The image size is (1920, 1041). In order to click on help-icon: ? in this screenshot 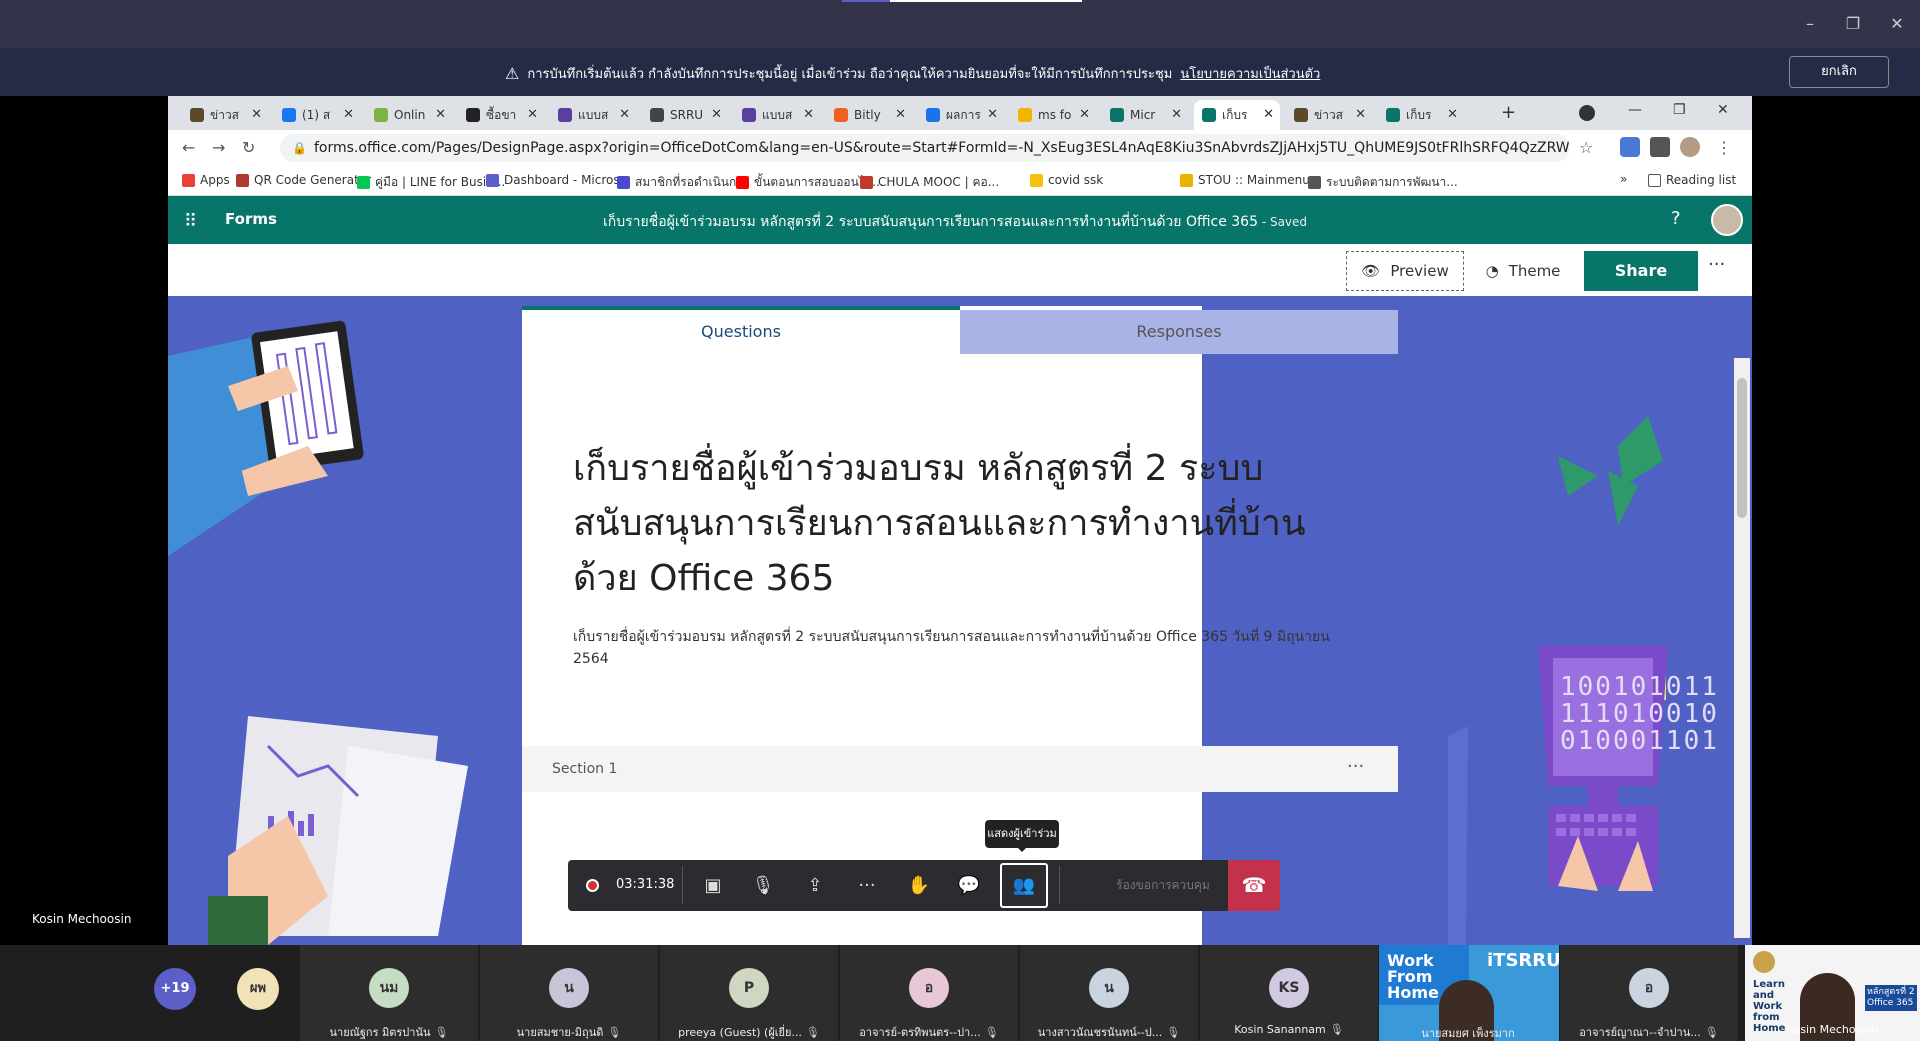, I will do `click(1676, 218)`.